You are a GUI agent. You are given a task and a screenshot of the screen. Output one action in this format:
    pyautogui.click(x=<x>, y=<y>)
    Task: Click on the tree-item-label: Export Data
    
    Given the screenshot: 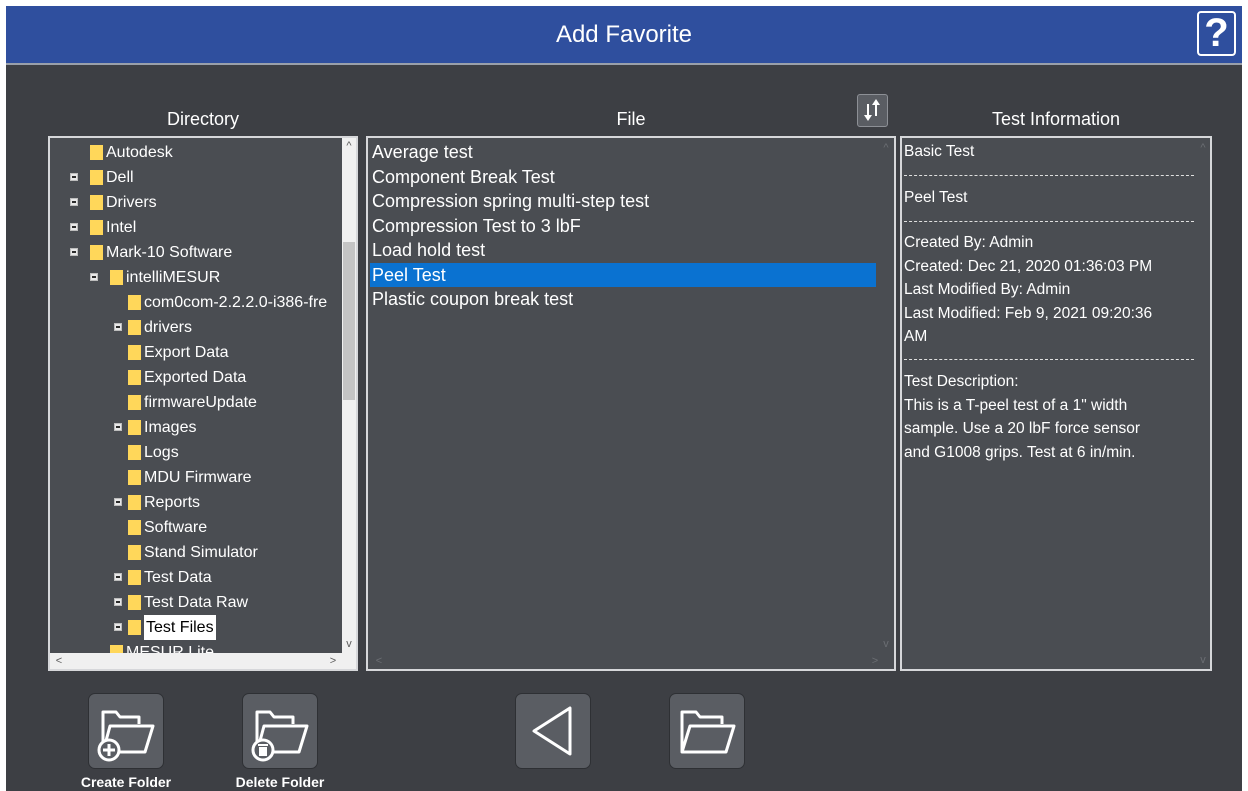 What is the action you would take?
    pyautogui.click(x=186, y=352)
    